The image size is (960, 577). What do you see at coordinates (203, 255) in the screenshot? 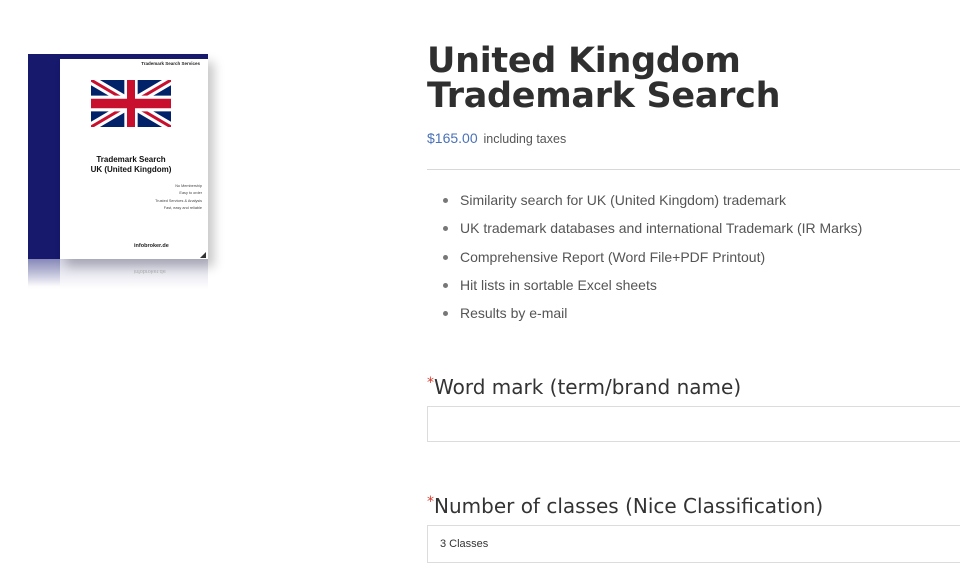
I see `box-corner-decoration` at bounding box center [203, 255].